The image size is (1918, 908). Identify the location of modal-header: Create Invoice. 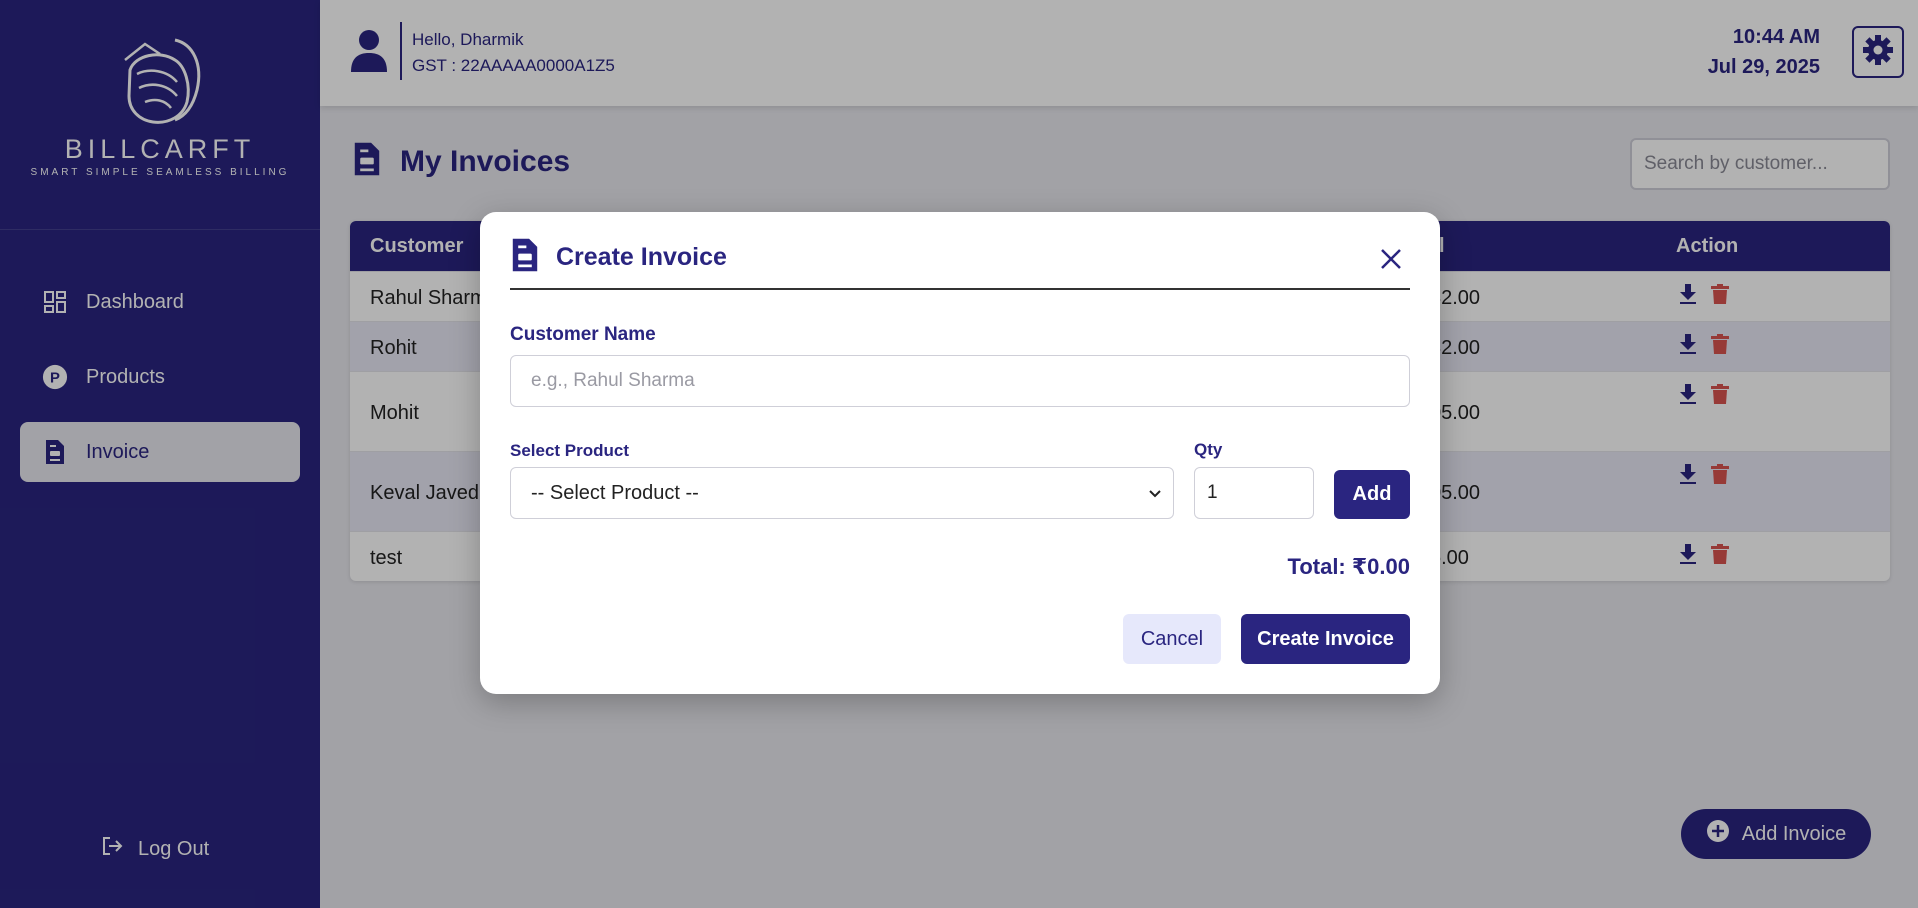
(960, 264).